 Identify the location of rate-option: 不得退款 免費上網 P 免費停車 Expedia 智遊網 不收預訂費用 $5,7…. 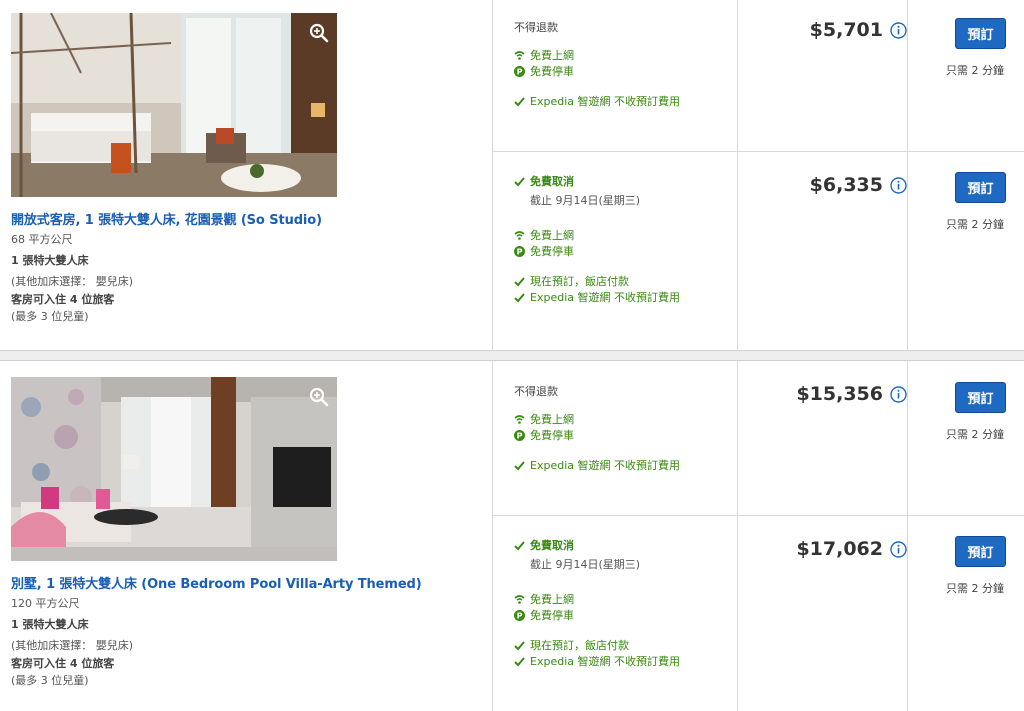
(758, 75).